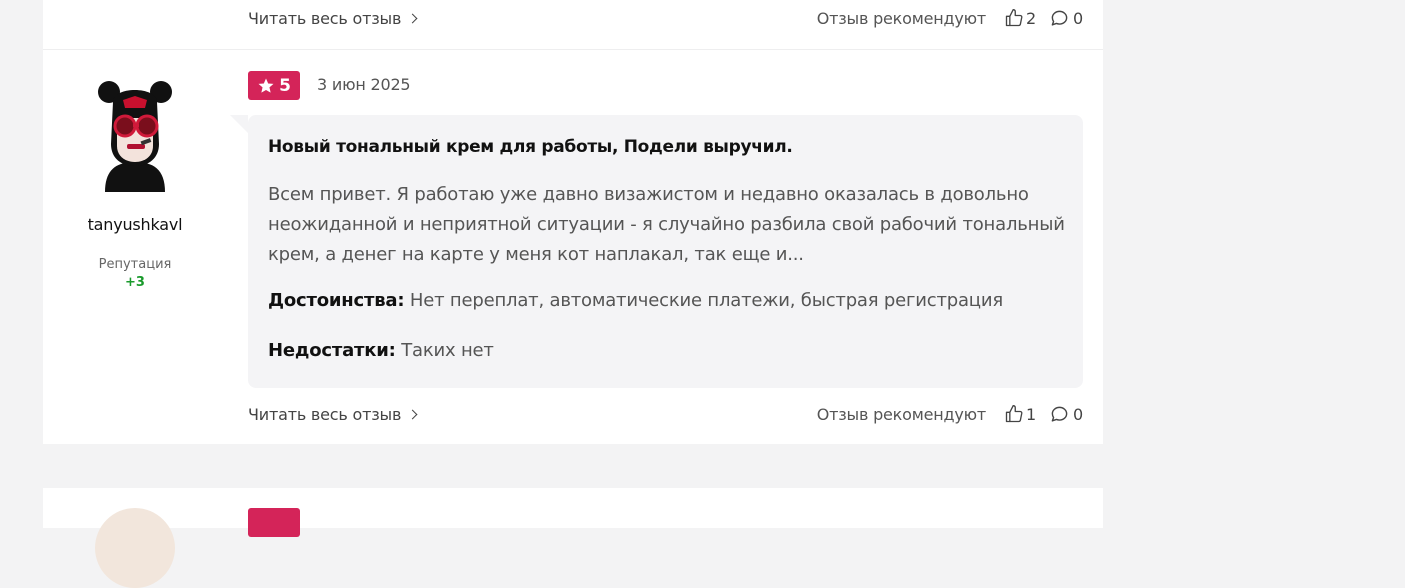  I want to click on rating-value: 5, so click(285, 85).